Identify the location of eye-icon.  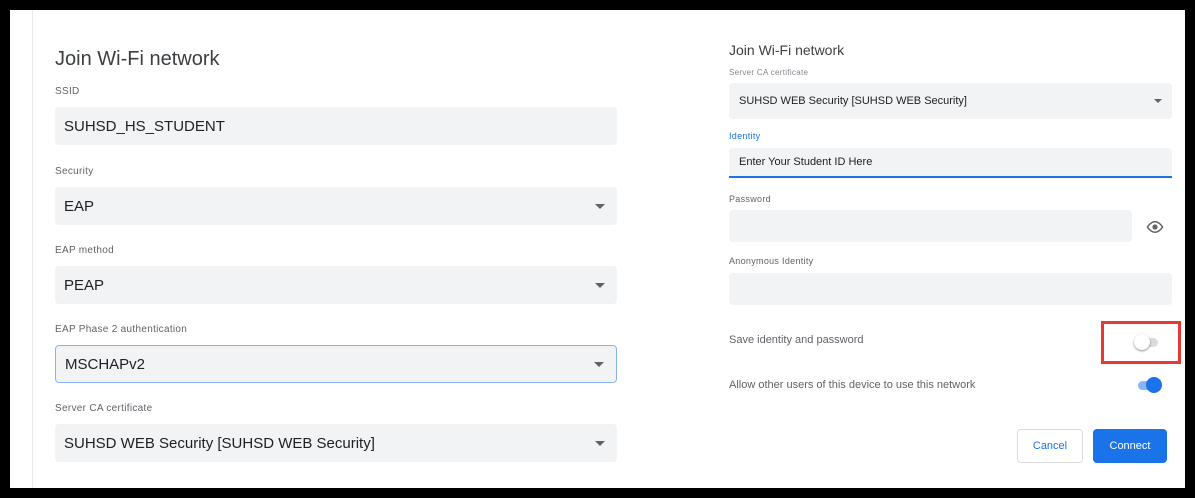
(1155, 227).